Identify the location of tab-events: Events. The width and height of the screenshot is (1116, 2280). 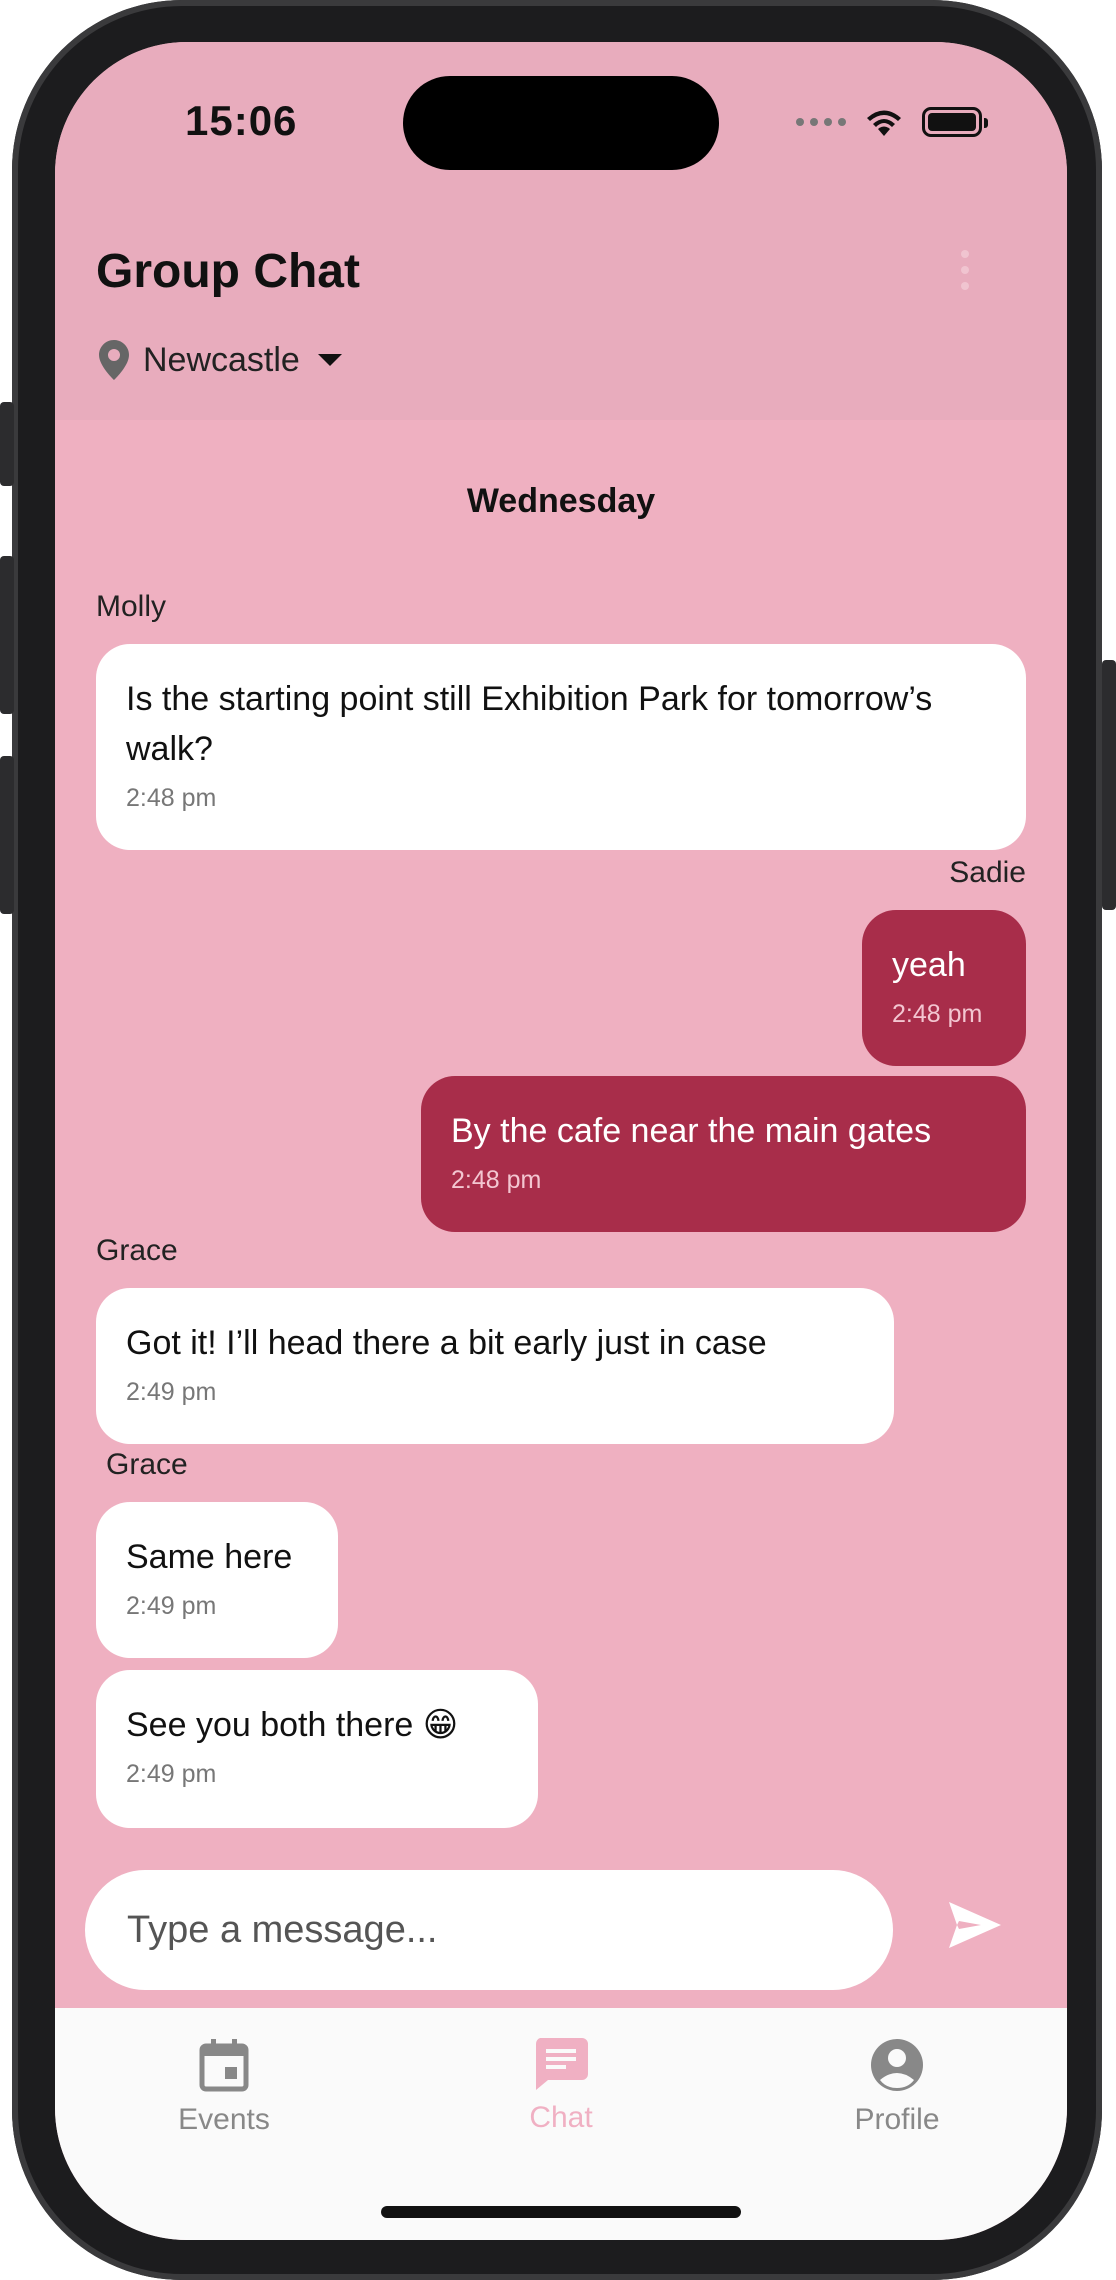
(224, 2087).